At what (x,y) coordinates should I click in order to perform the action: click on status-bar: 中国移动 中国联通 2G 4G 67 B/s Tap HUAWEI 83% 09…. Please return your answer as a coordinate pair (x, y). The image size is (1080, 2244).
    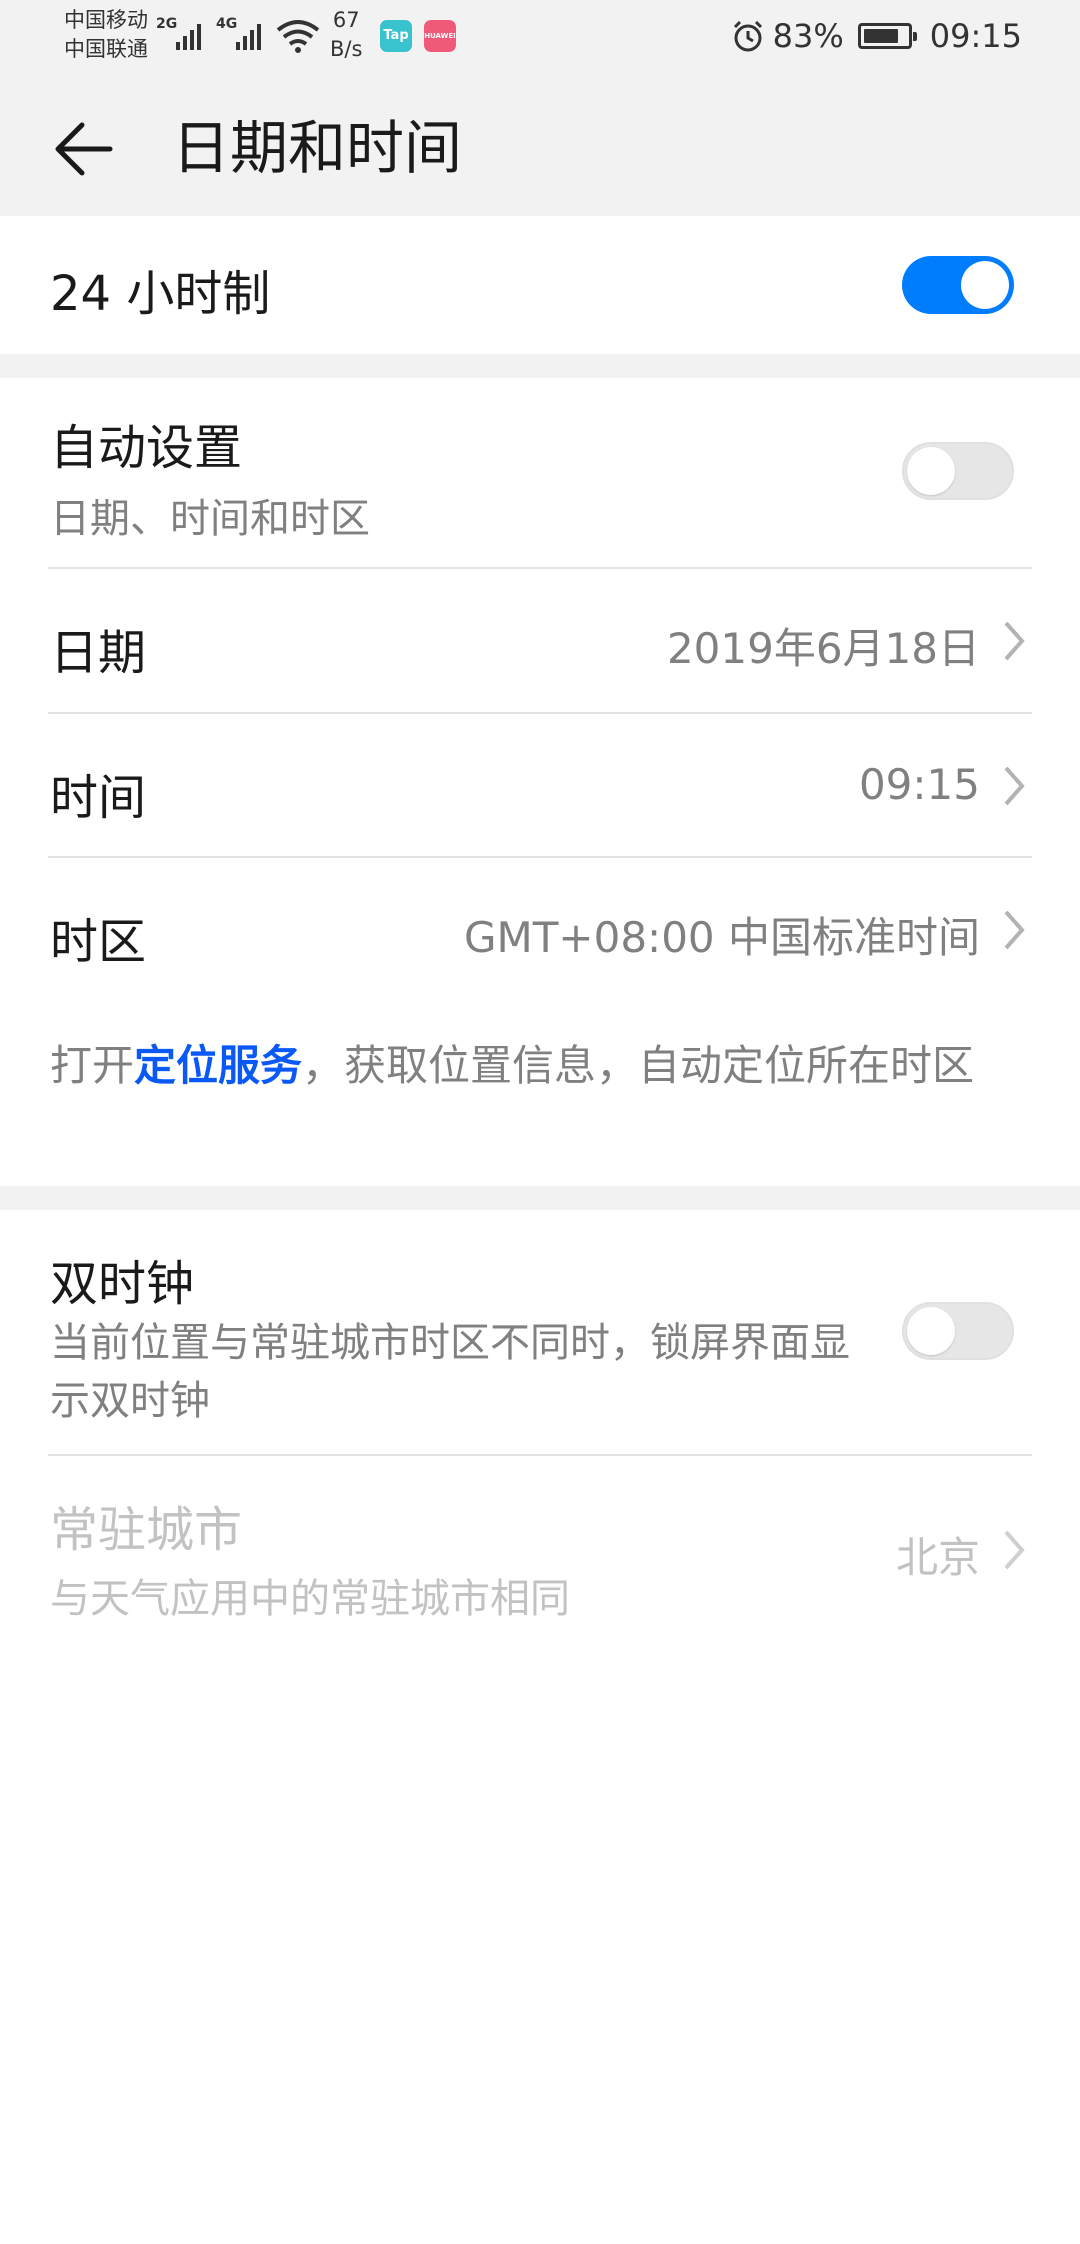
    Looking at the image, I should click on (540, 38).